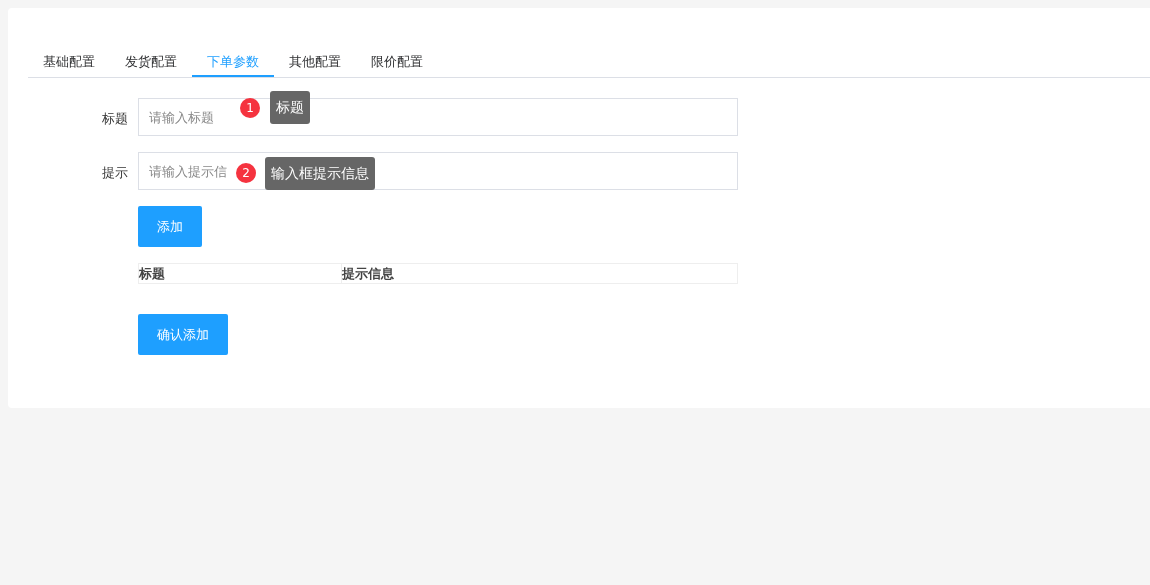 The width and height of the screenshot is (1150, 585). What do you see at coordinates (290, 107) in the screenshot?
I see `tooltip: 标题` at bounding box center [290, 107].